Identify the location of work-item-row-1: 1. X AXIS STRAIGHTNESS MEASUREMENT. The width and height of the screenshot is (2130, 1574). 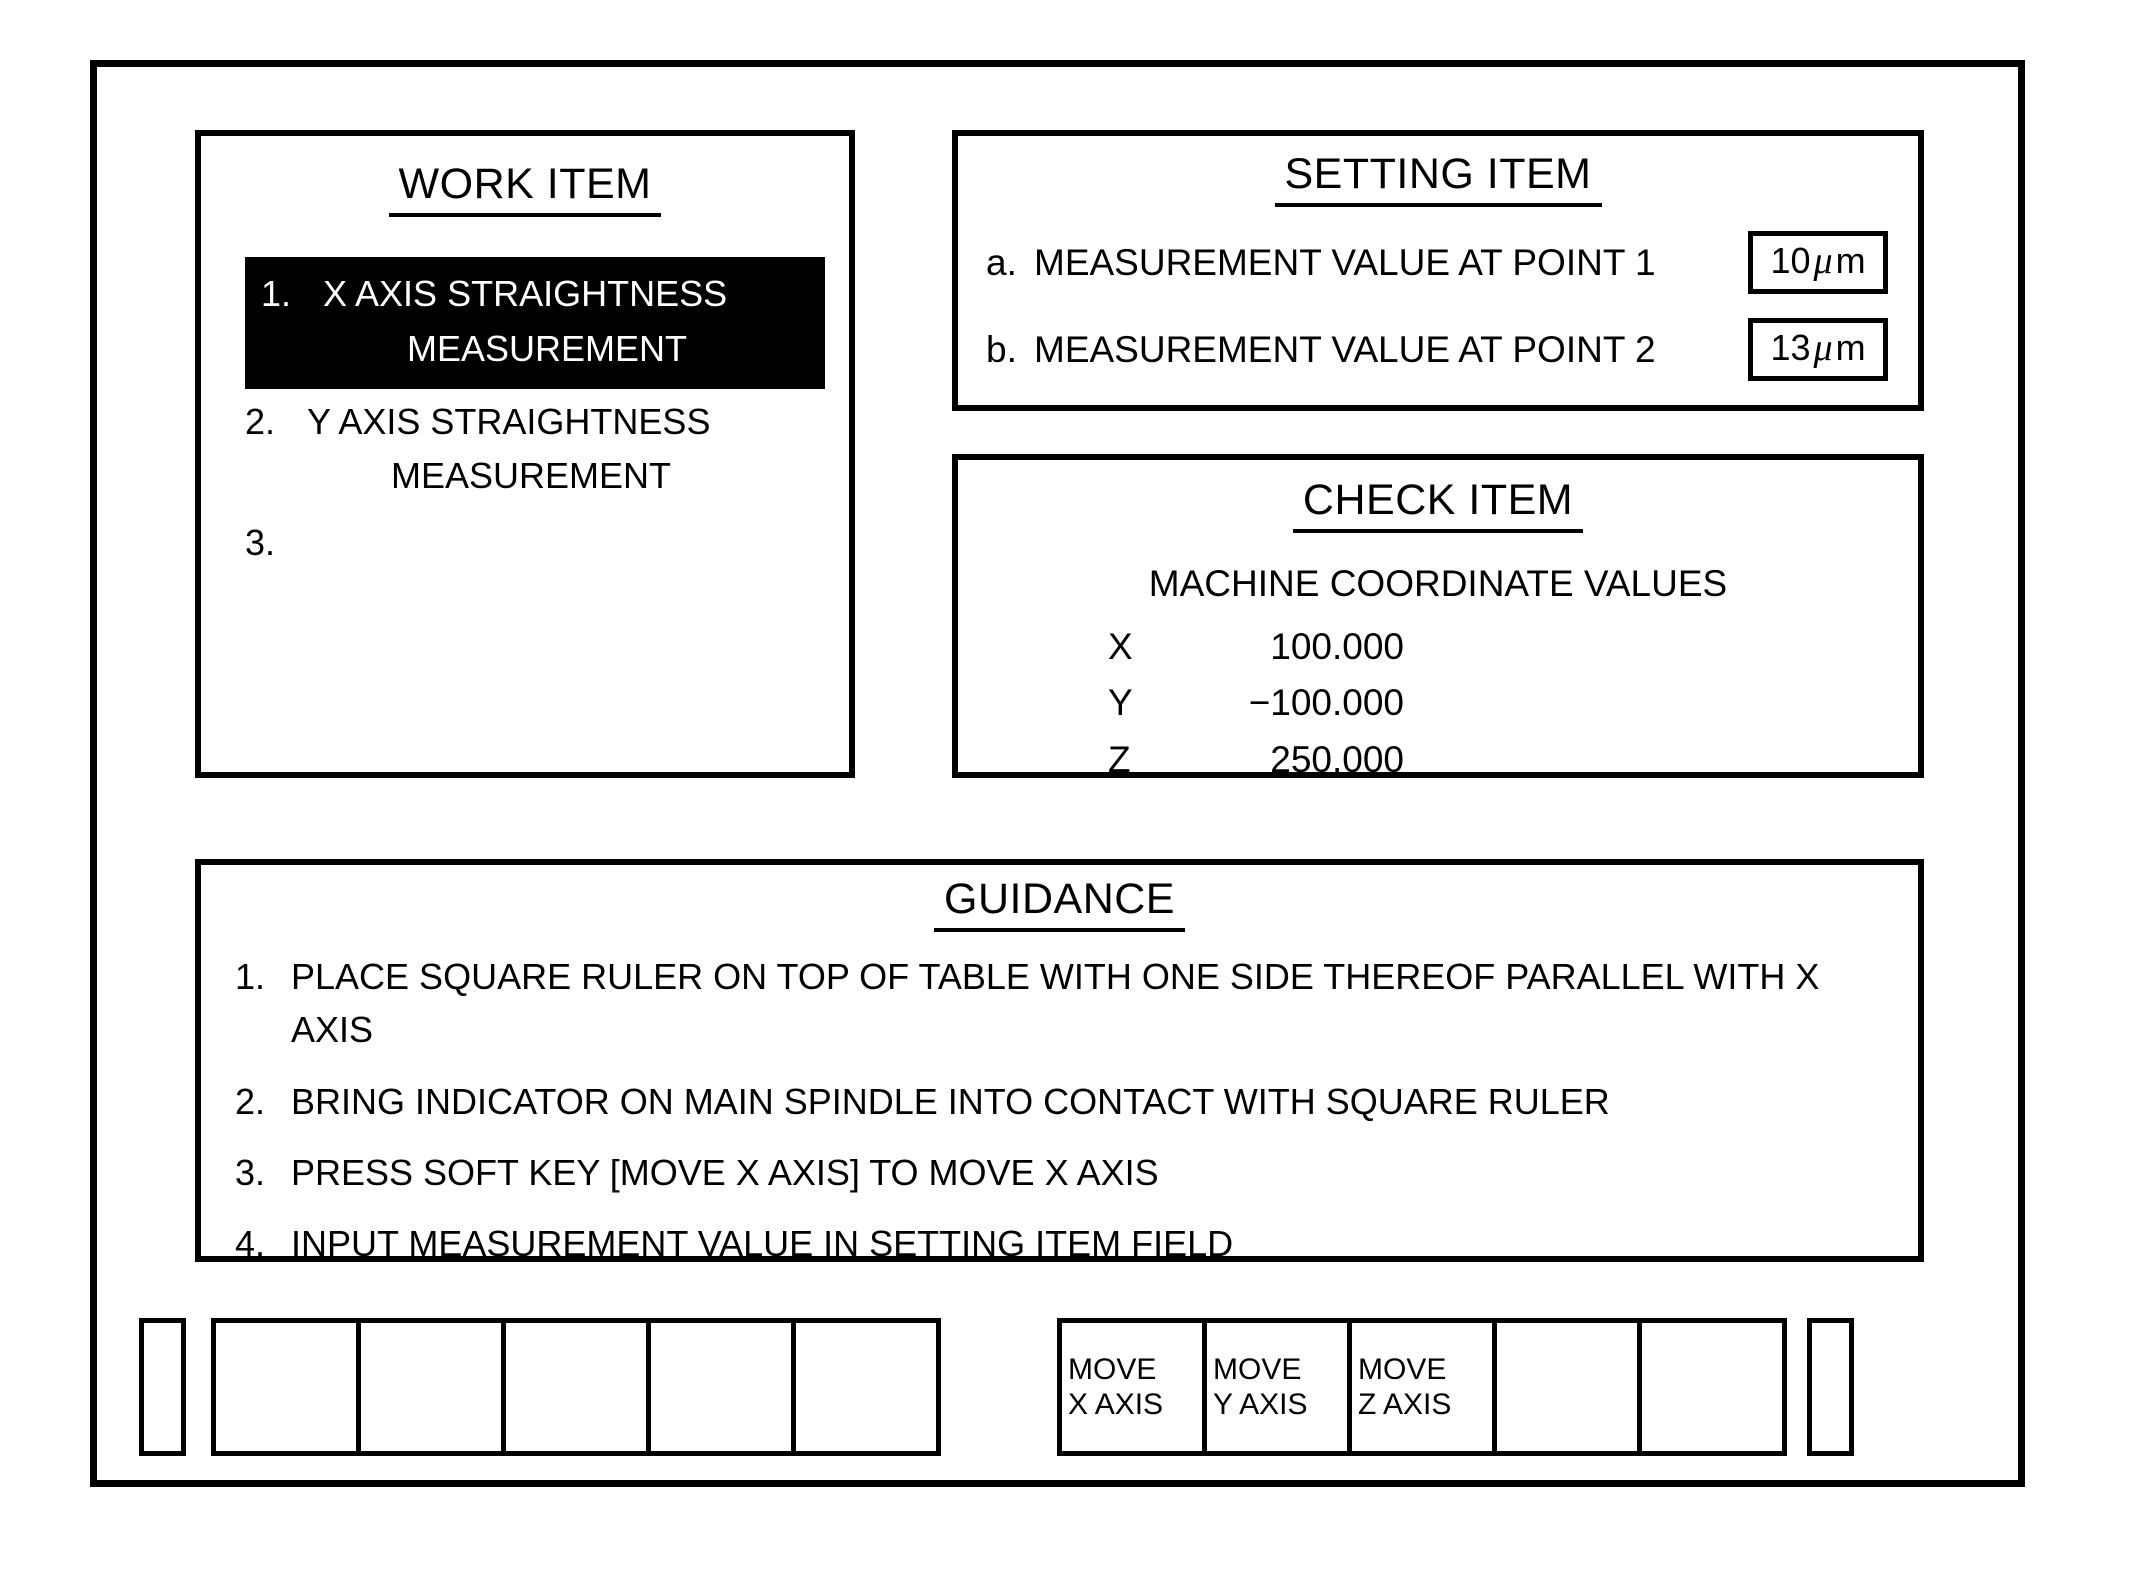
(535, 323).